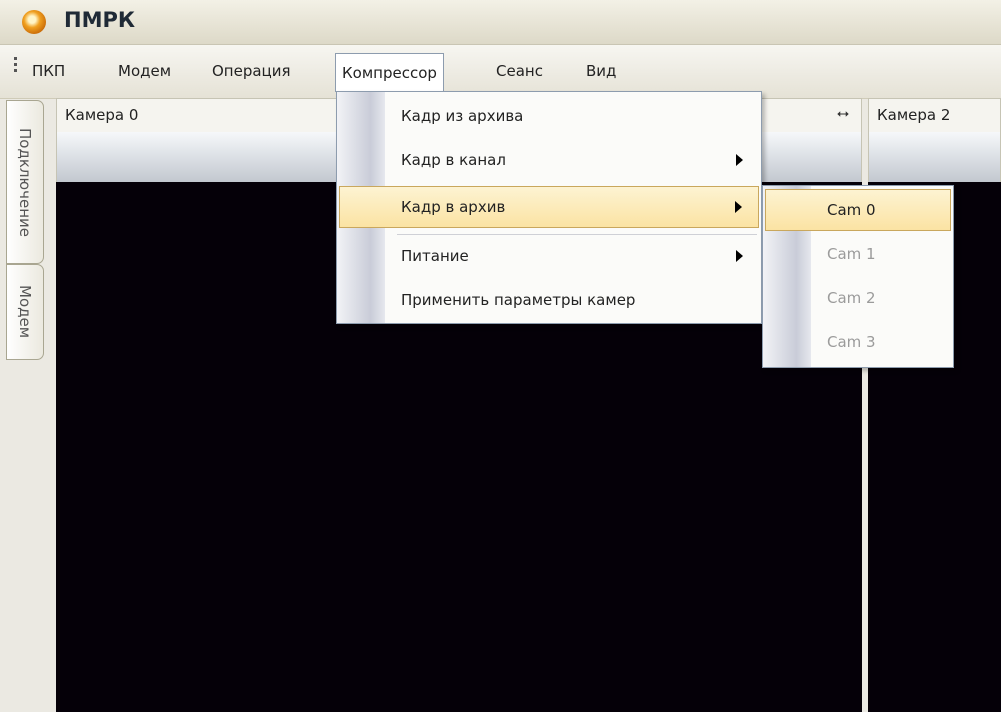 The height and width of the screenshot is (712, 1001). What do you see at coordinates (100, 20) in the screenshot?
I see `window-title: ПМРК` at bounding box center [100, 20].